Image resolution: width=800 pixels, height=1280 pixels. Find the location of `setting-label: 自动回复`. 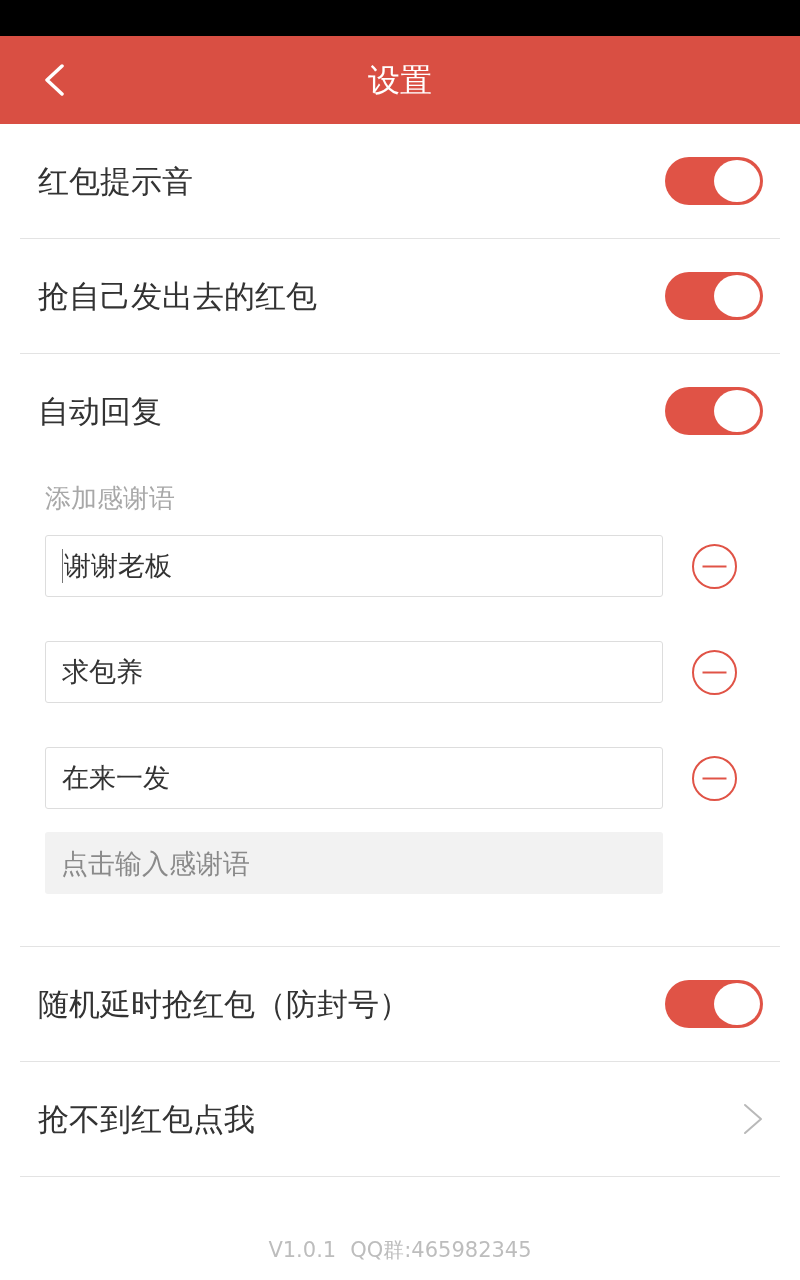

setting-label: 自动回复 is located at coordinates (100, 411).